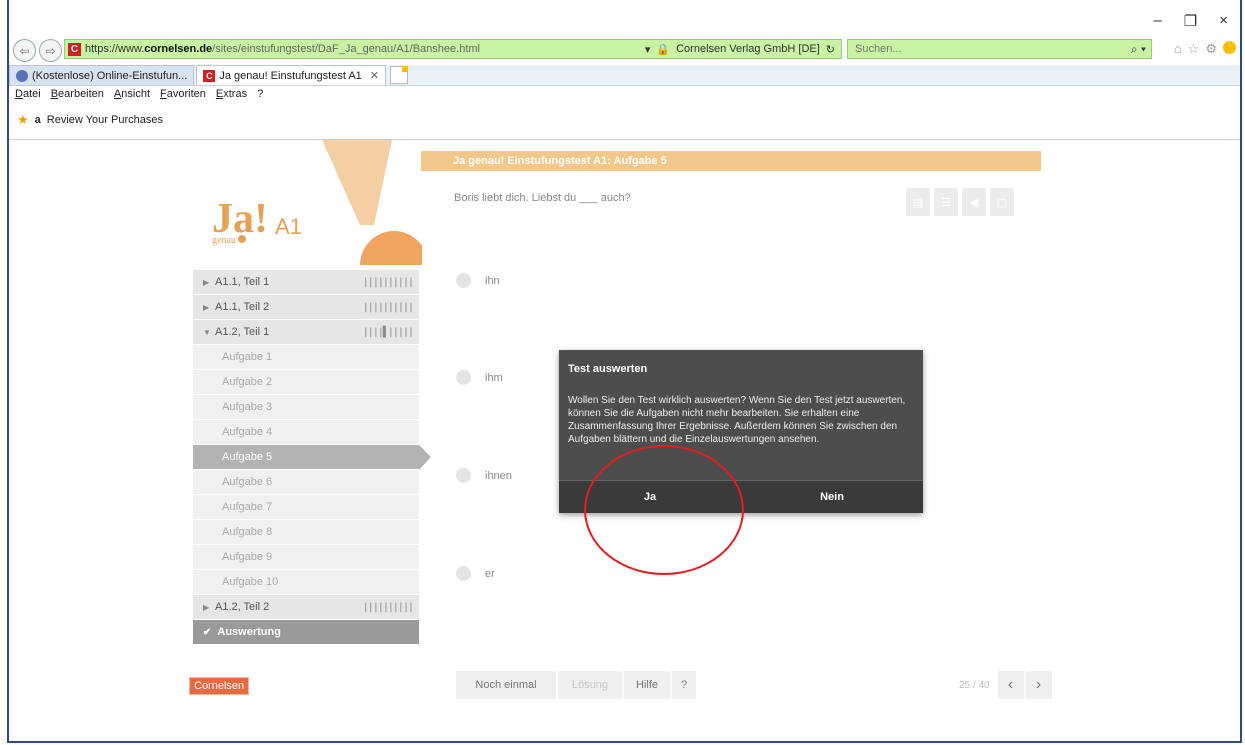 This screenshot has height=745, width=1245. Describe the element at coordinates (23, 120) in the screenshot. I see `add-favorite-star-icon: ★` at that location.